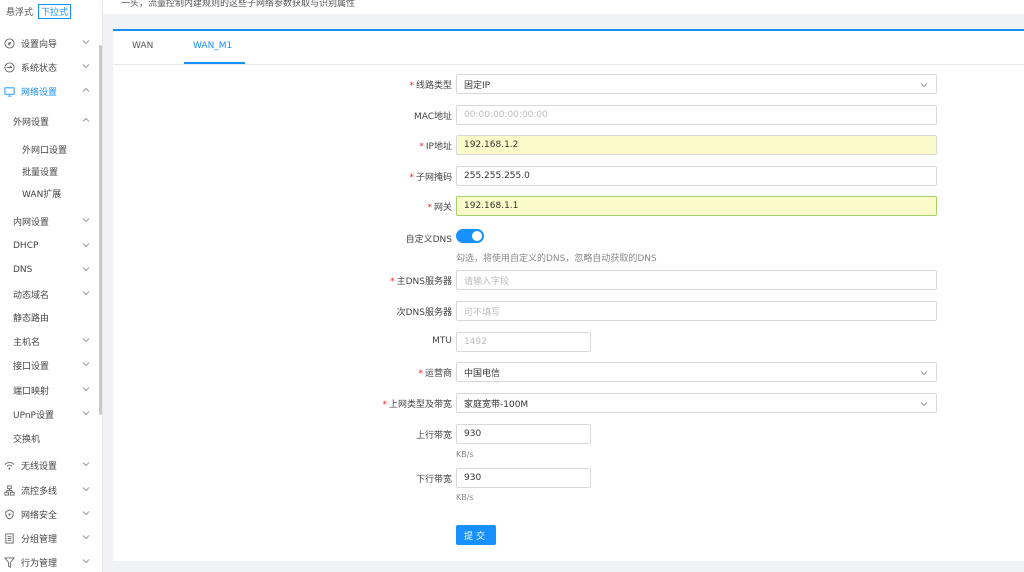 This screenshot has height=572, width=1024. Describe the element at coordinates (49, 390) in the screenshot. I see `sidebar-item-port-mapping: 端口映射` at that location.